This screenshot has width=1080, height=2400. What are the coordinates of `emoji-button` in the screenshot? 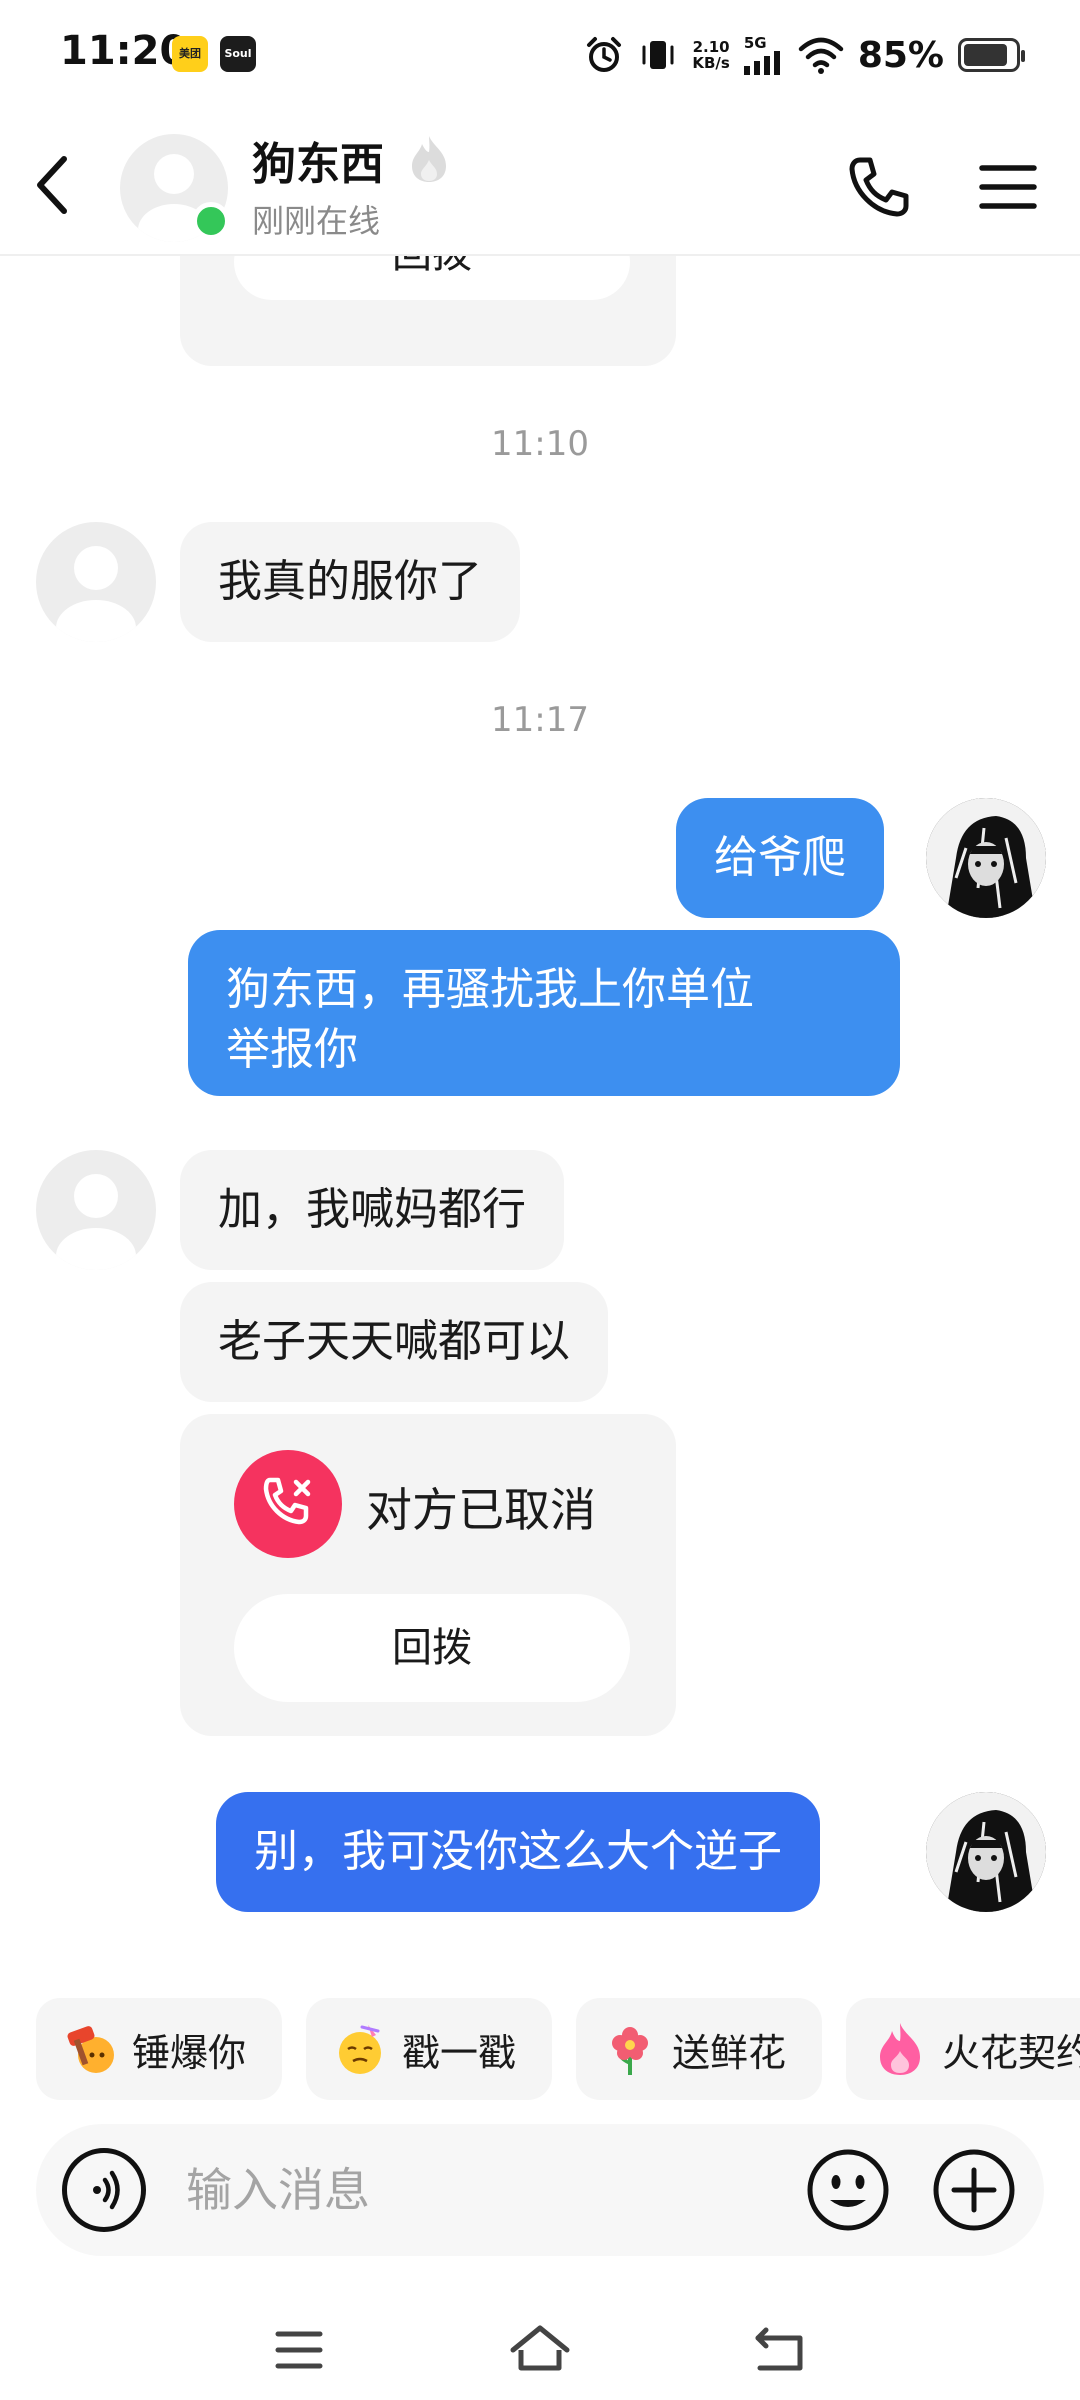 It's located at (848, 2190).